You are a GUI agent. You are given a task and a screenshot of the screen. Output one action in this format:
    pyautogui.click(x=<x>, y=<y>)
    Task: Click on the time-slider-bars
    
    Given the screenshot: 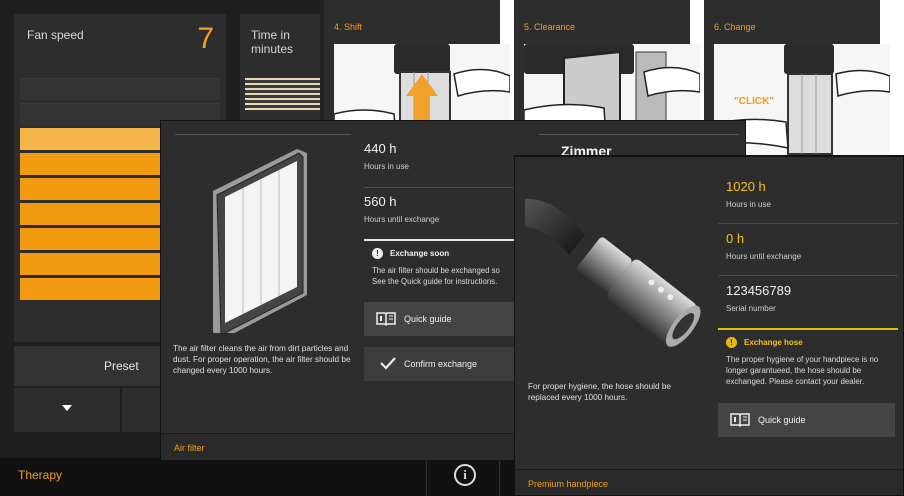 What is the action you would take?
    pyautogui.click(x=282, y=94)
    